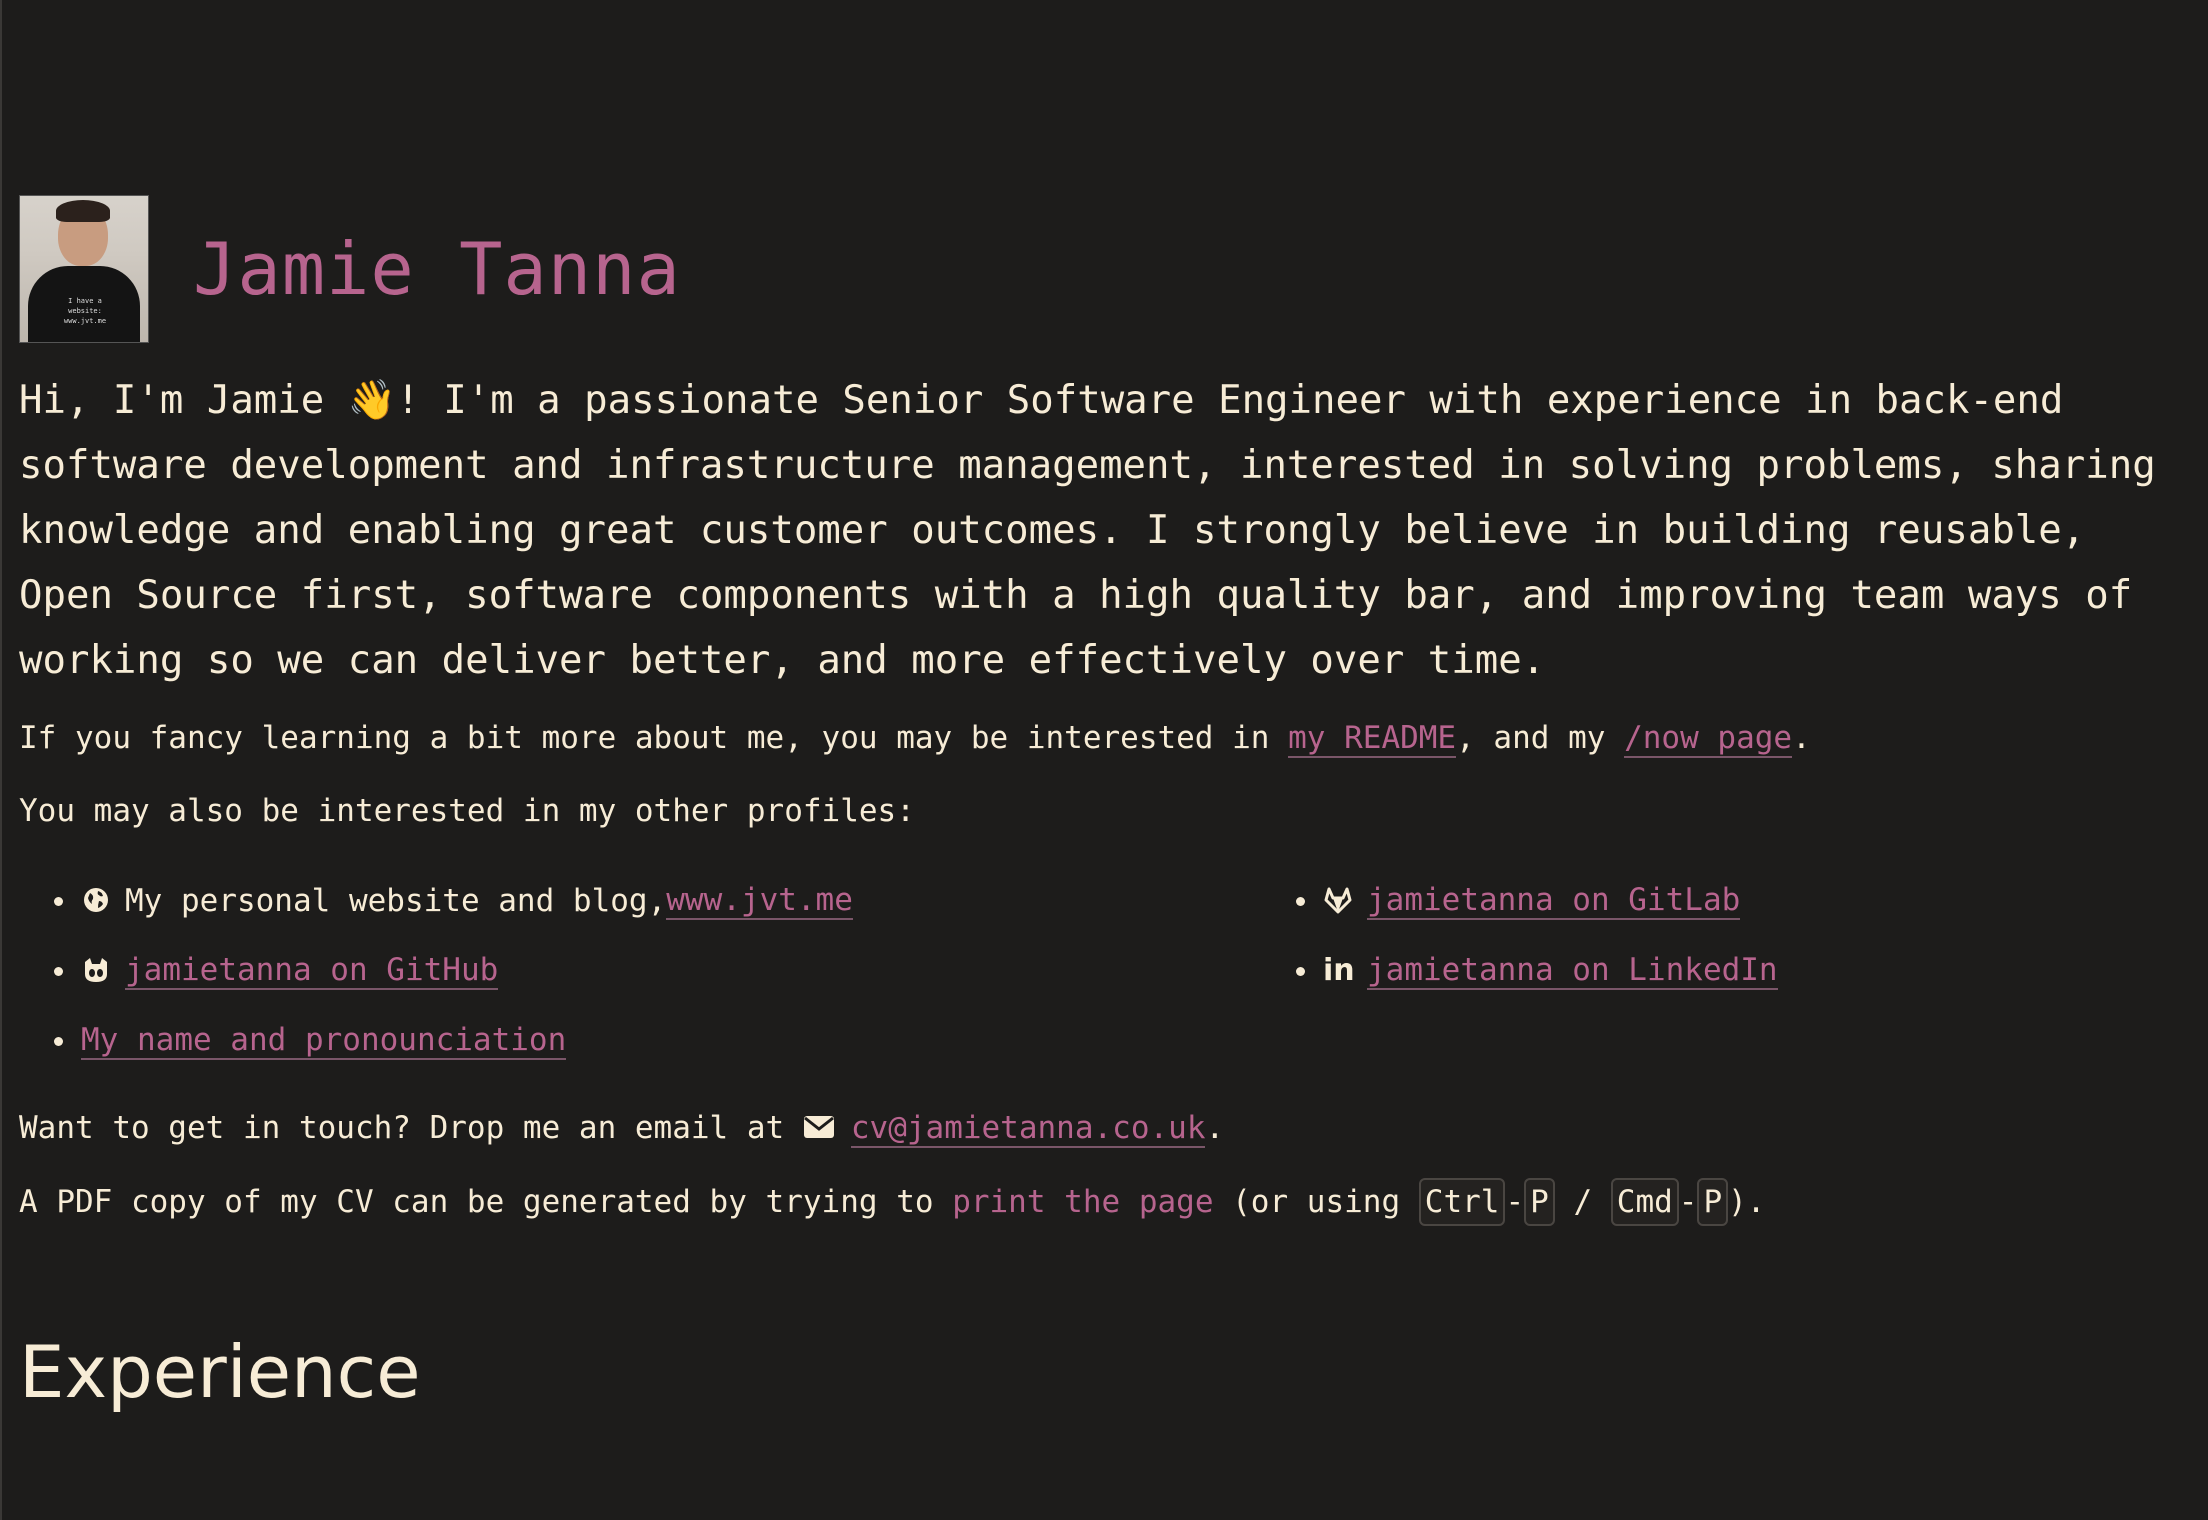 Image resolution: width=2208 pixels, height=1520 pixels. What do you see at coordinates (1338, 901) in the screenshot?
I see `gitlab-icon` at bounding box center [1338, 901].